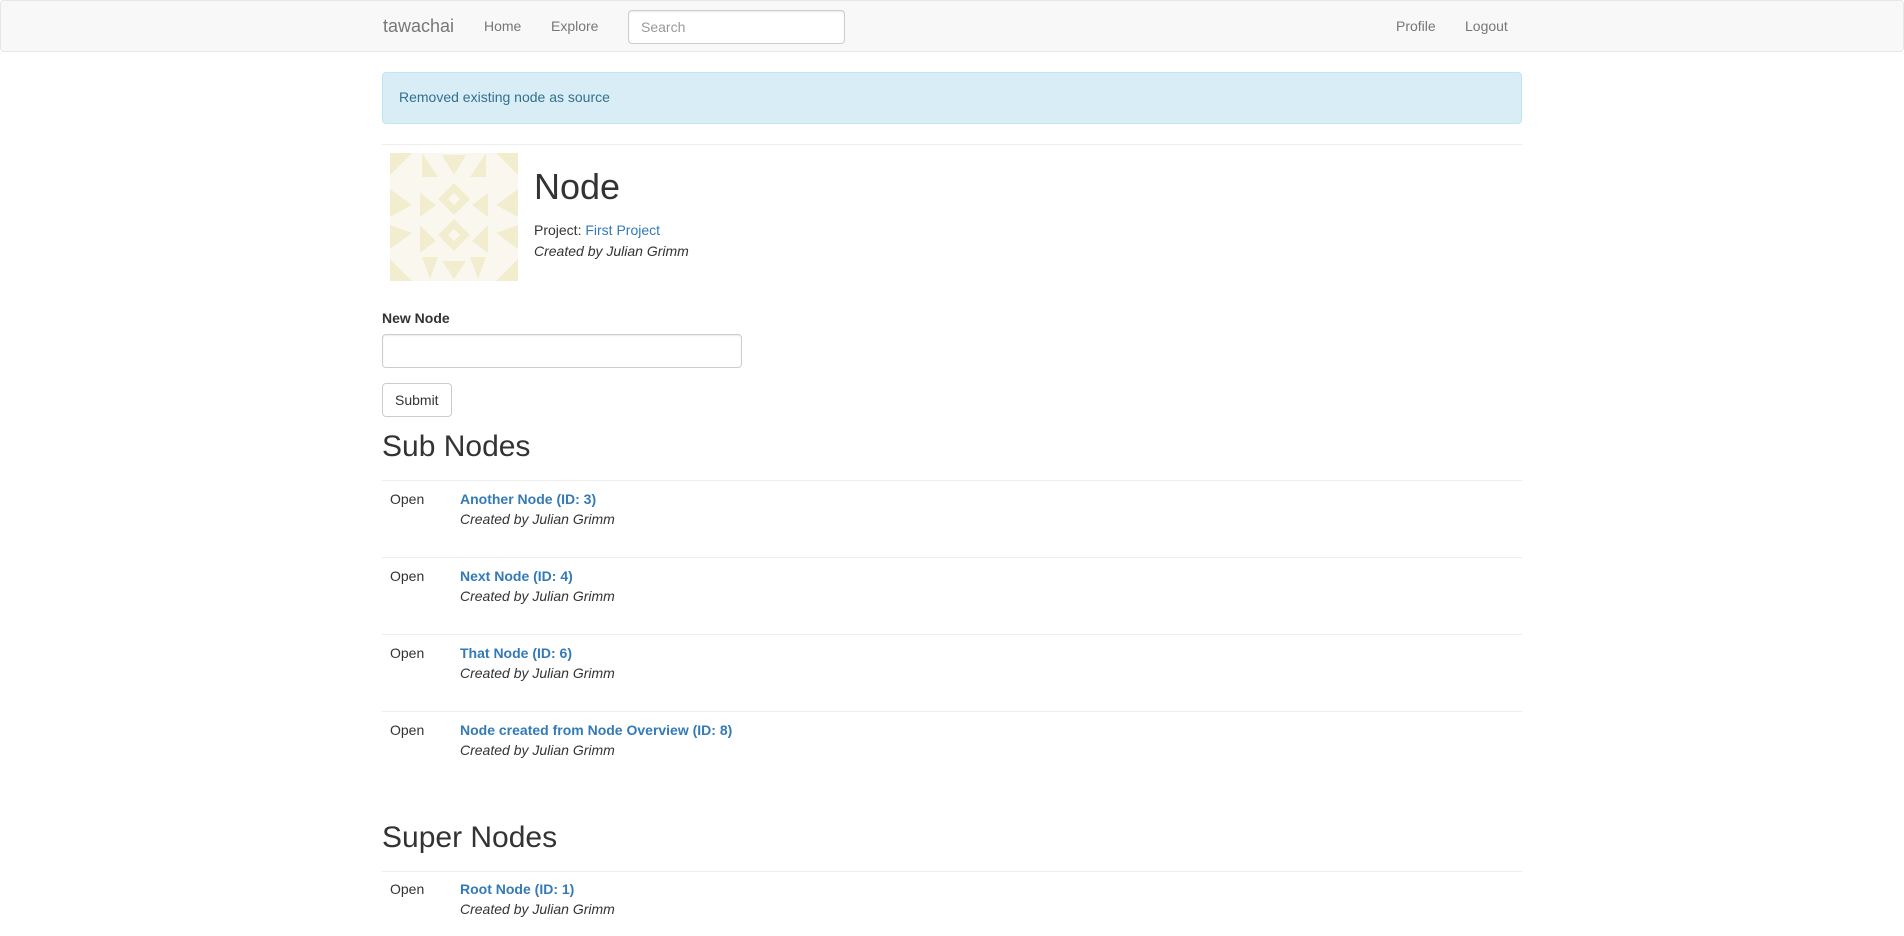 The width and height of the screenshot is (1904, 936). Describe the element at coordinates (952, 98) in the screenshot. I see `info-alert: Removed existing node as source` at that location.